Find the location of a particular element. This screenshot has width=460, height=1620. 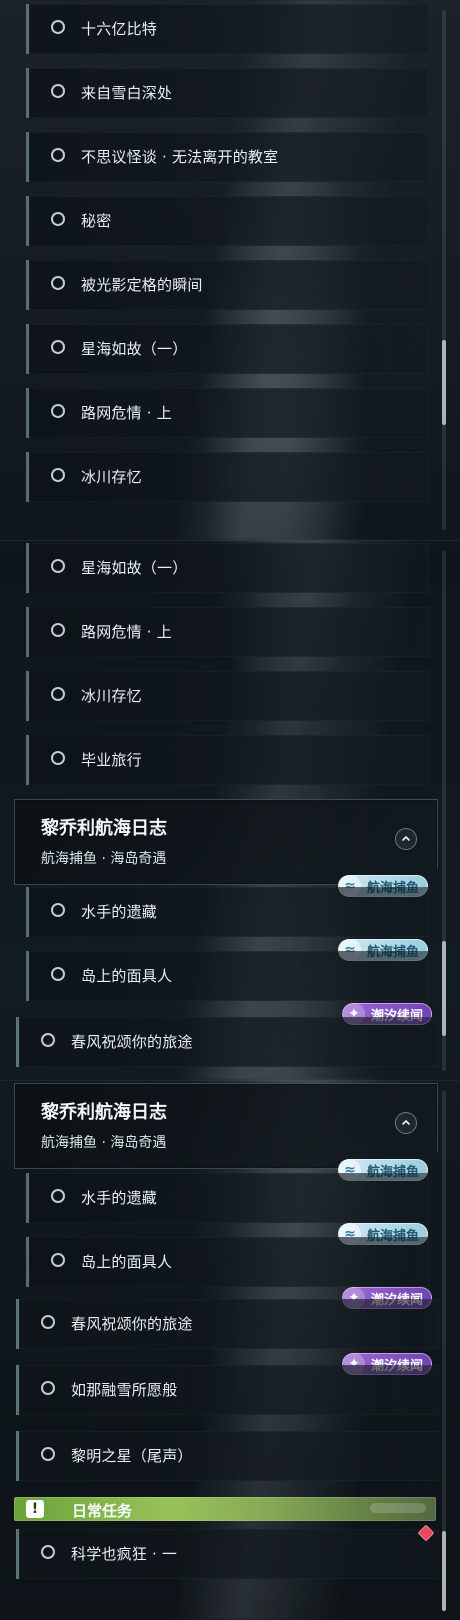

quest-item: 科学也疯狂 · 一 is located at coordinates (227, 1554).